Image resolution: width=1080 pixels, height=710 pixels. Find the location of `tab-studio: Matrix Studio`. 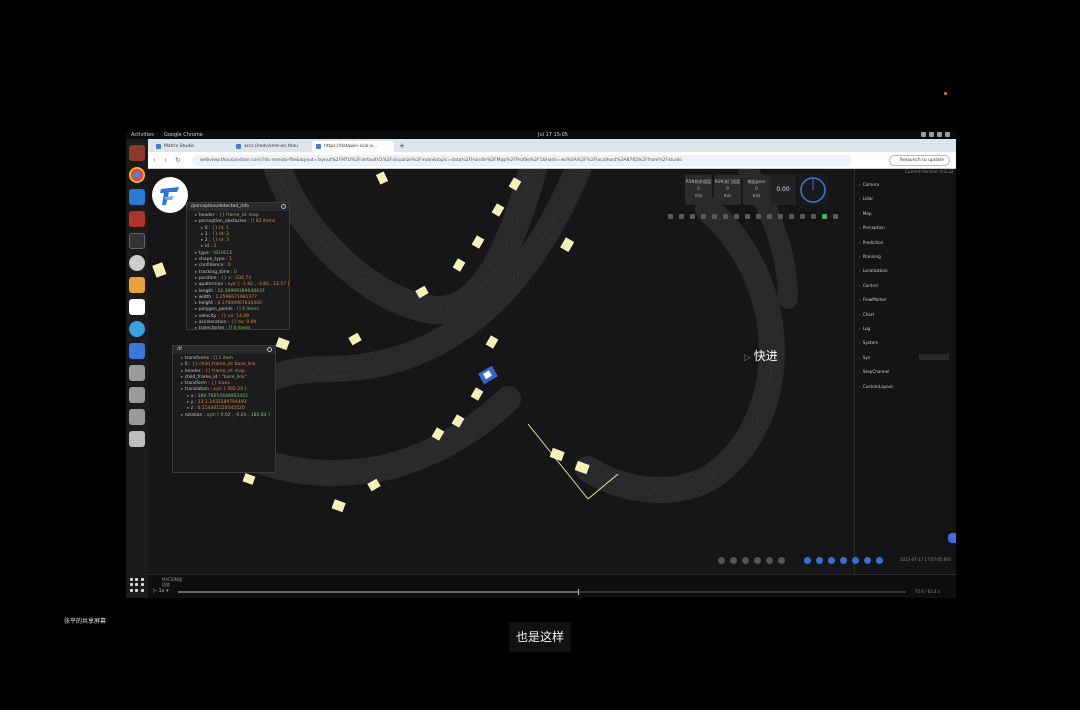

tab-studio: Matrix Studio is located at coordinates (191, 146).